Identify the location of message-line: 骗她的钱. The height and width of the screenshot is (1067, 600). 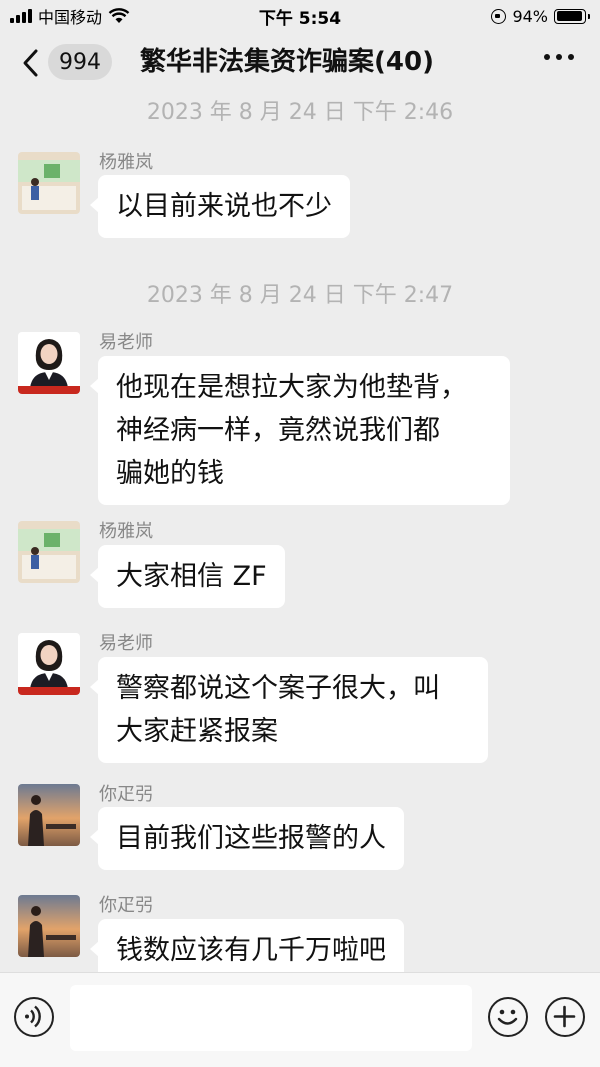
(170, 473).